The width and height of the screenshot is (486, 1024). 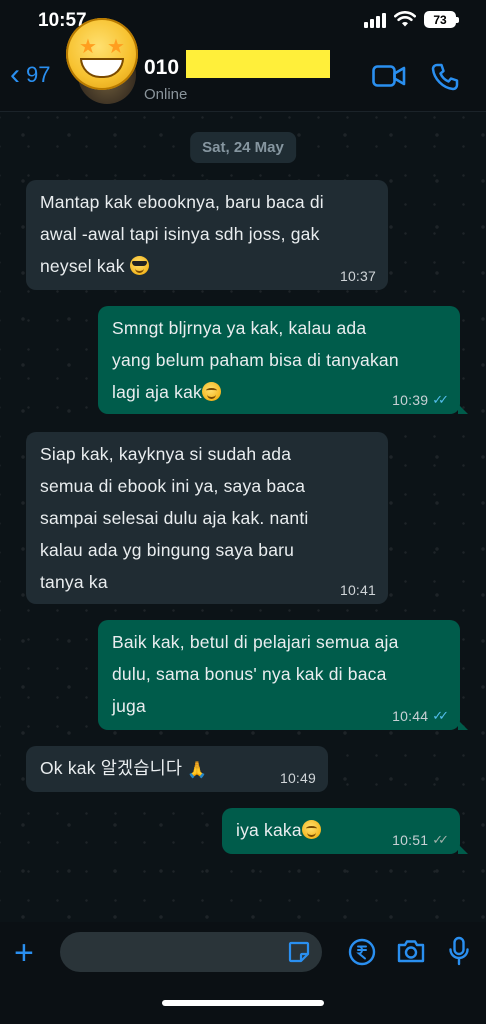 I want to click on message-line: dulu, sama bonus' nya kak di baca, so click(x=249, y=674).